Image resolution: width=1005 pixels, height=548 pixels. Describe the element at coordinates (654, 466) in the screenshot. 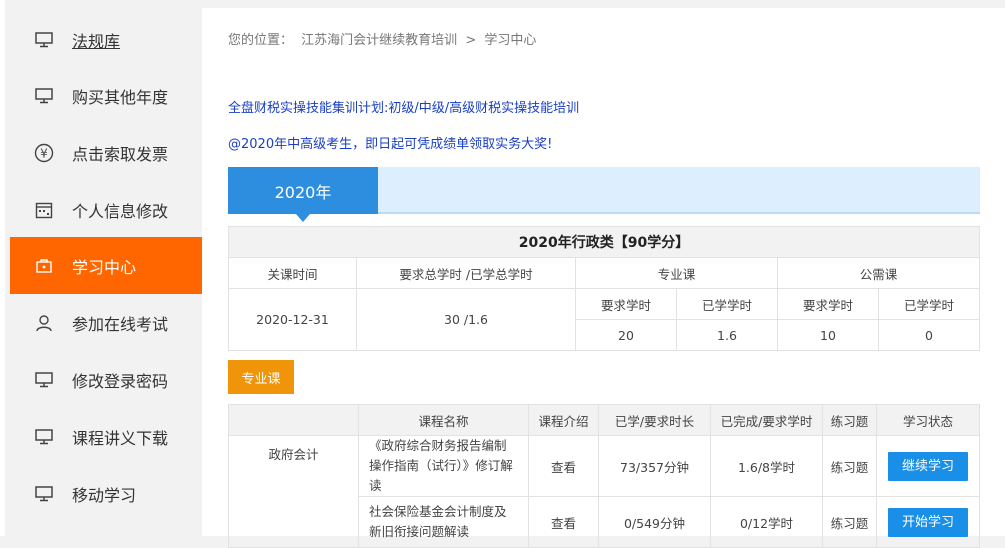

I see `course-duration: 73/357分钟` at that location.